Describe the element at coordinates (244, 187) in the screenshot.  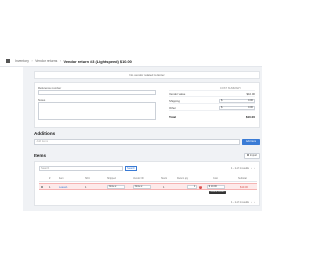
I see `row-subtotal: $10.00` at that location.